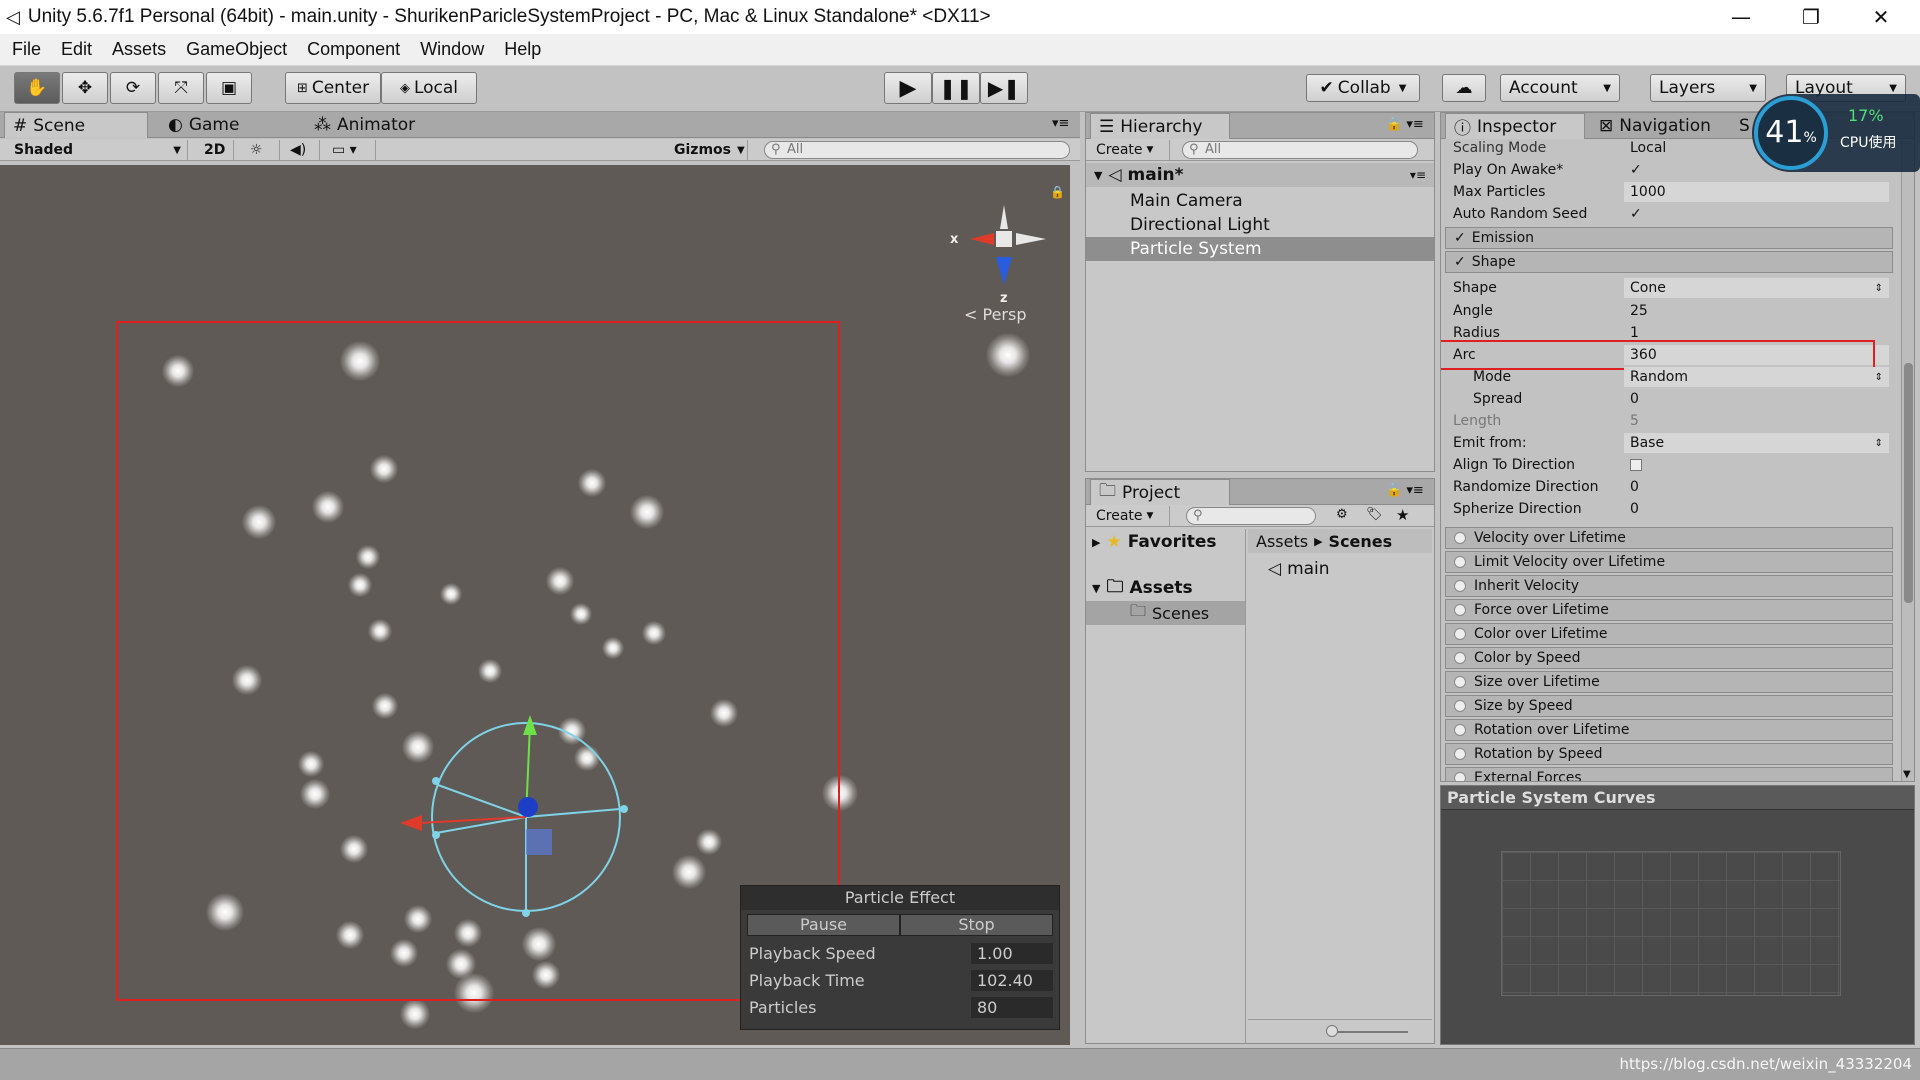 The image size is (1920, 1080). I want to click on rect-tool-icon: ▣, so click(229, 88).